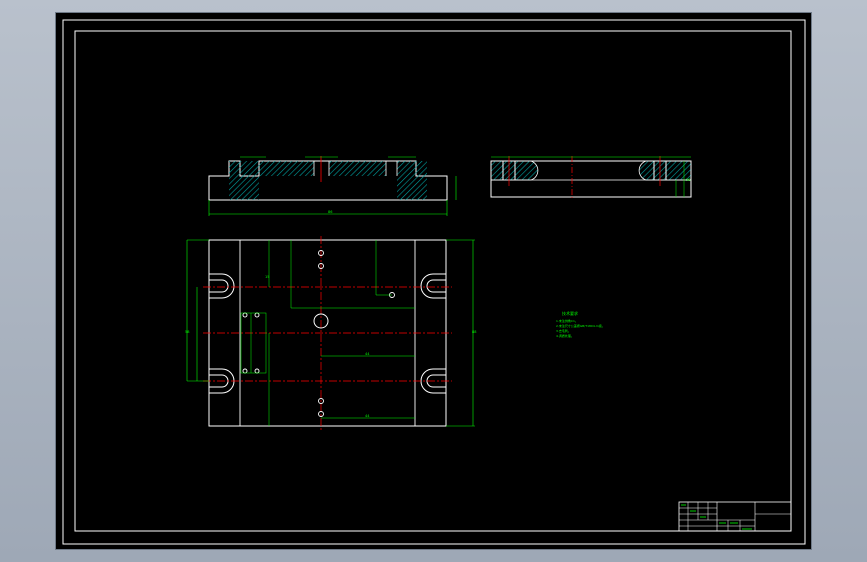 Image resolution: width=867 pixels, height=562 pixels. What do you see at coordinates (735, 516) in the screenshot?
I see `title-block` at bounding box center [735, 516].